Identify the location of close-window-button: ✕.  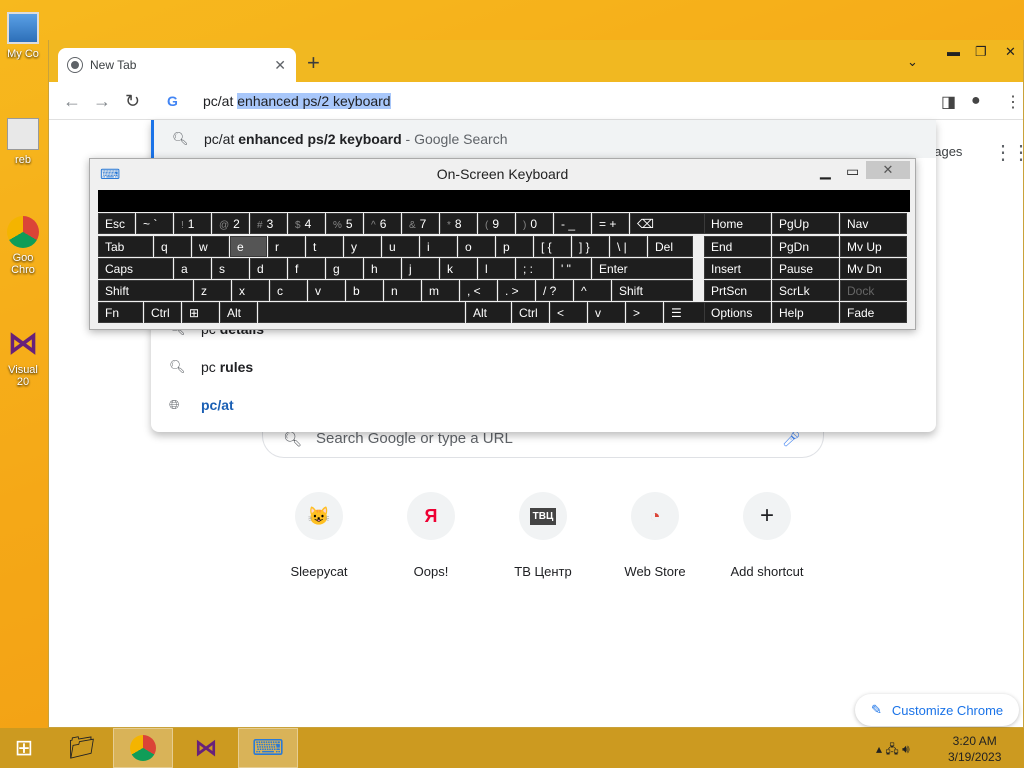
(1010, 52).